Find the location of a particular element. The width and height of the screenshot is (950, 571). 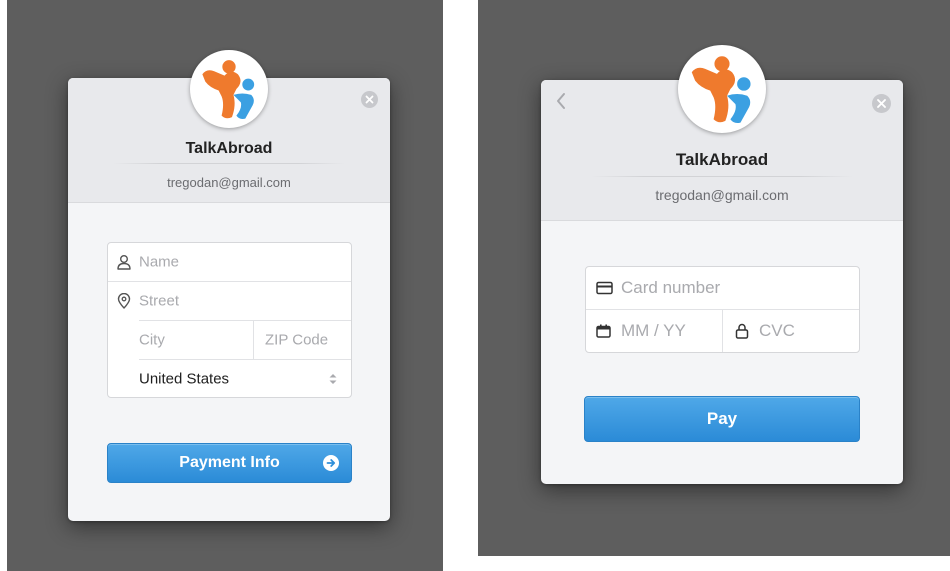

chevron-left-icon is located at coordinates (561, 101).